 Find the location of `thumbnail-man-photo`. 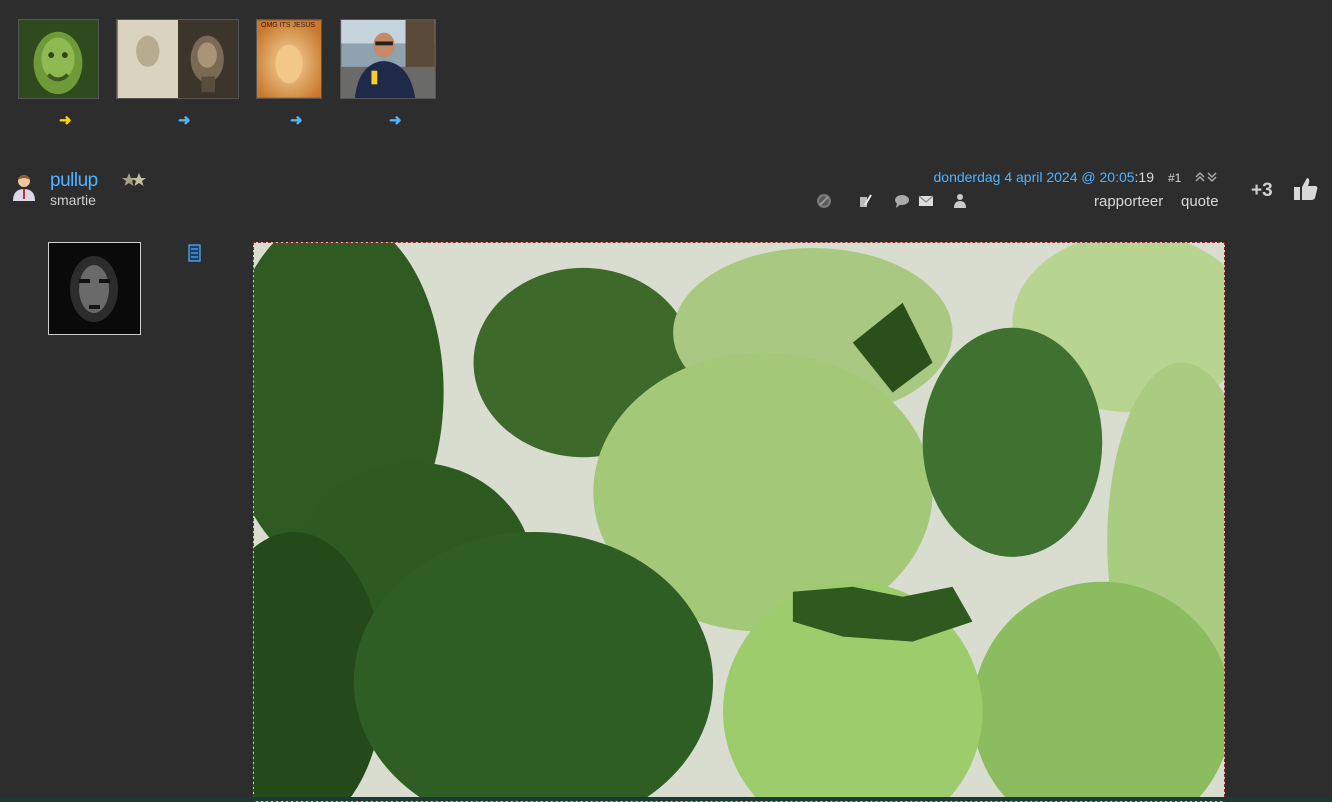

thumbnail-man-photo is located at coordinates (388, 59).